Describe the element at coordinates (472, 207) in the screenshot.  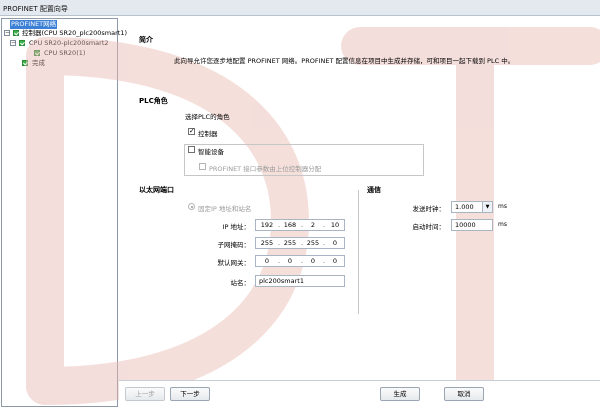
I see `send-clock-select: 1.000 ▼` at that location.